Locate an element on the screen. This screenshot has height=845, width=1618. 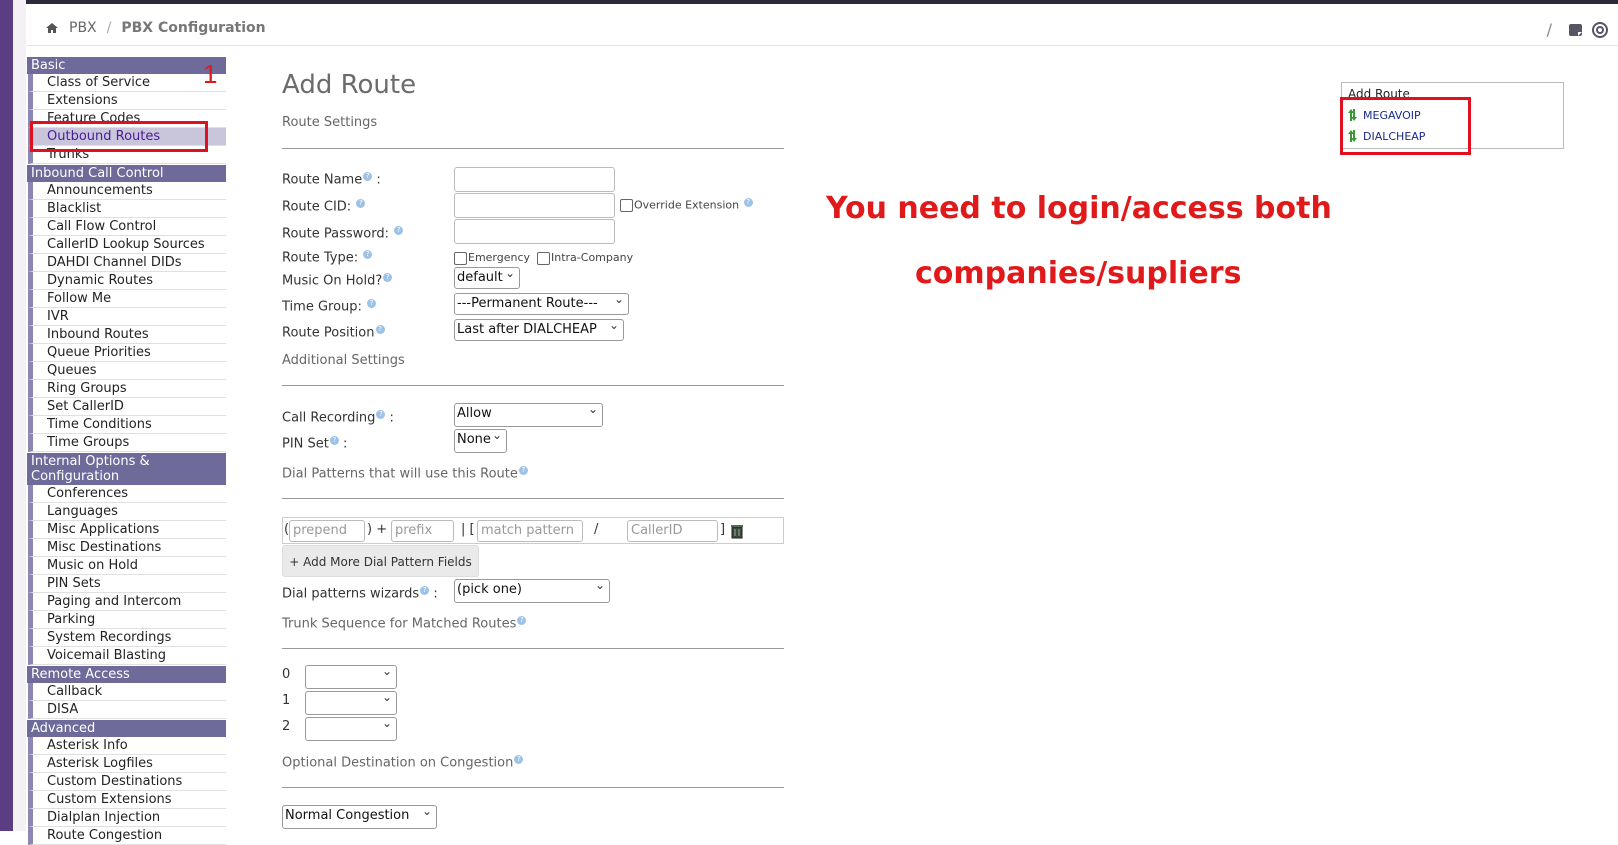
sidebar-item-inbound-routes: Inbound Routes is located at coordinates (127, 335).